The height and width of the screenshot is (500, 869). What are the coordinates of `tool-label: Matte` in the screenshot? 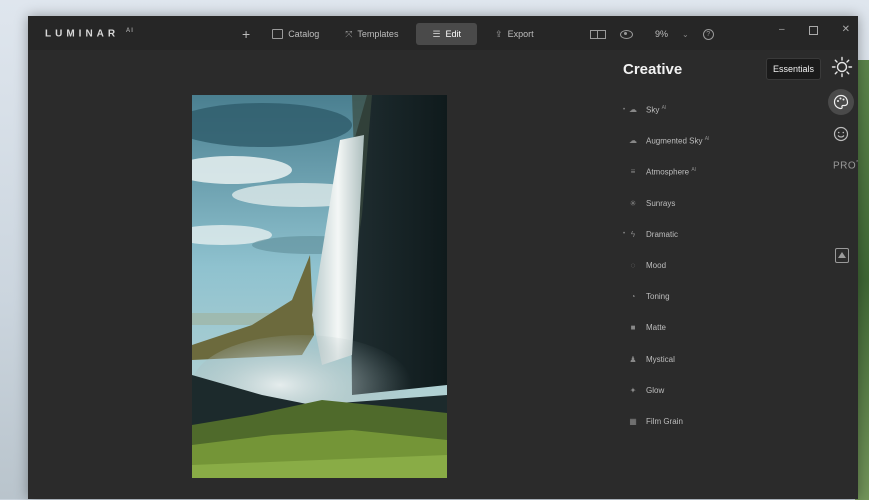 It's located at (656, 328).